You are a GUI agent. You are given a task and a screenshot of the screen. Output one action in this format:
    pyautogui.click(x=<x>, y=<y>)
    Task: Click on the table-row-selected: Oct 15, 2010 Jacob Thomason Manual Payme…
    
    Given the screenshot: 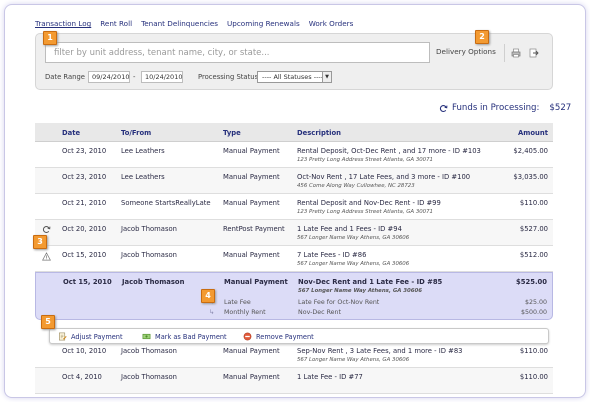 What is the action you would take?
    pyautogui.click(x=294, y=296)
    